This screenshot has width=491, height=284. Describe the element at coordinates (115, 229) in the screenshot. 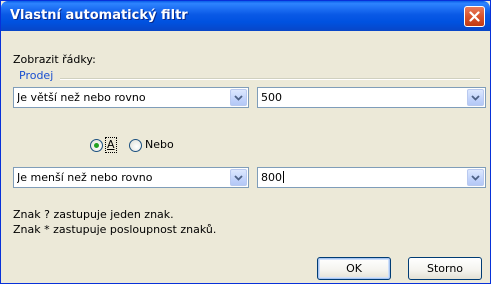

I see `help-line-2: Znak * zastupuje posloupnost znaků.` at that location.